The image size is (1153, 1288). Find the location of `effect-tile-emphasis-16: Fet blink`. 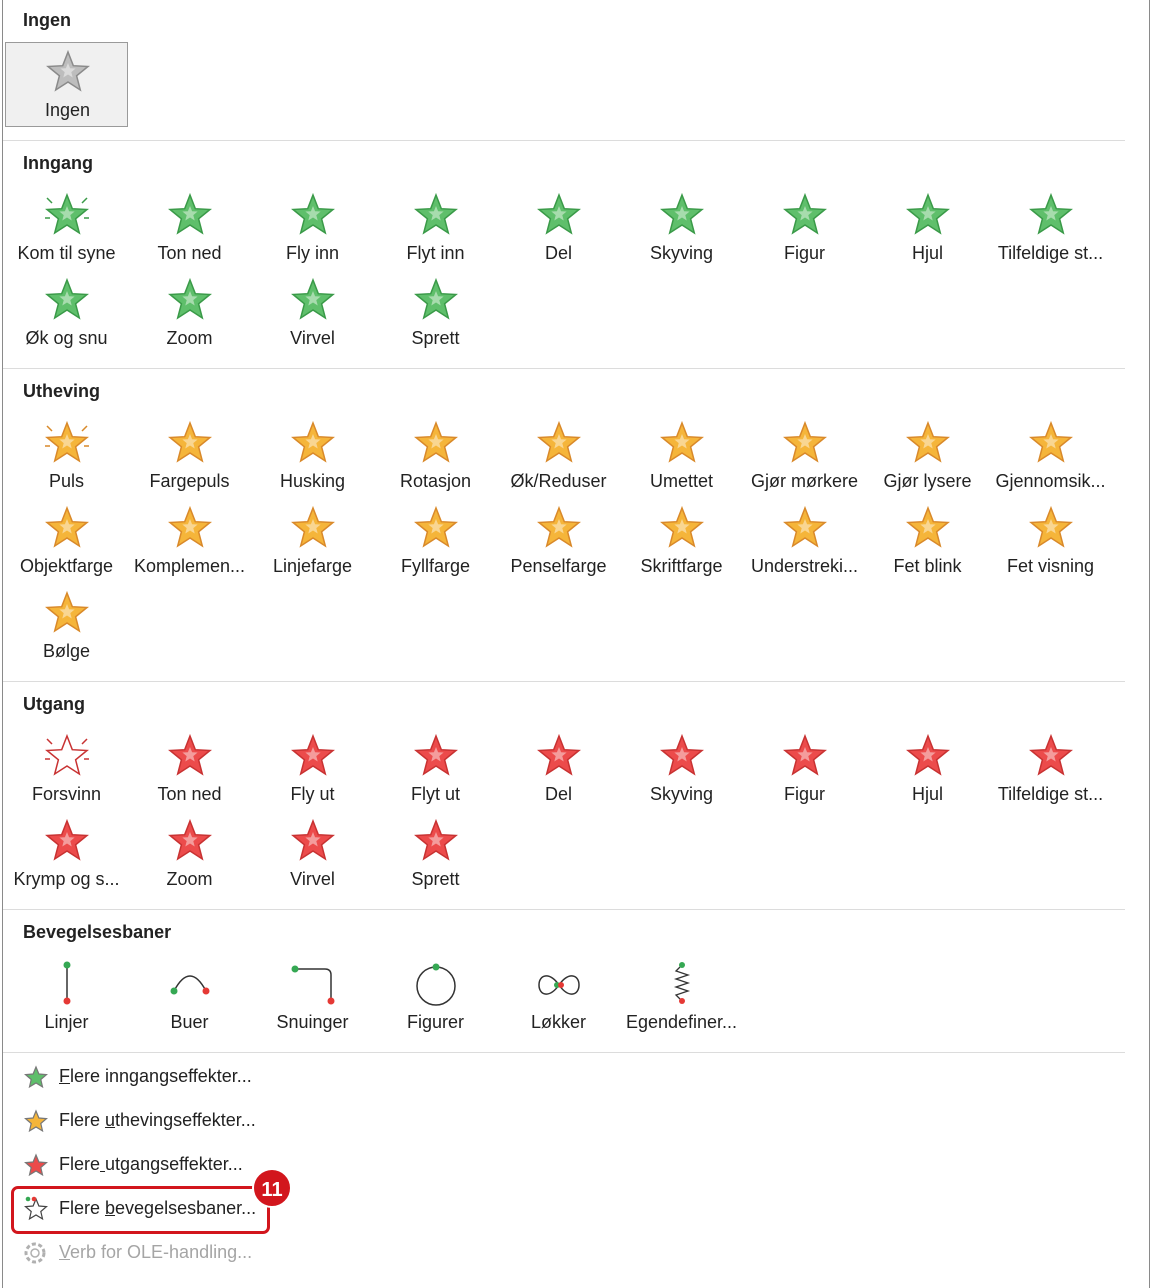

effect-tile-emphasis-16: Fet blink is located at coordinates (927, 541).